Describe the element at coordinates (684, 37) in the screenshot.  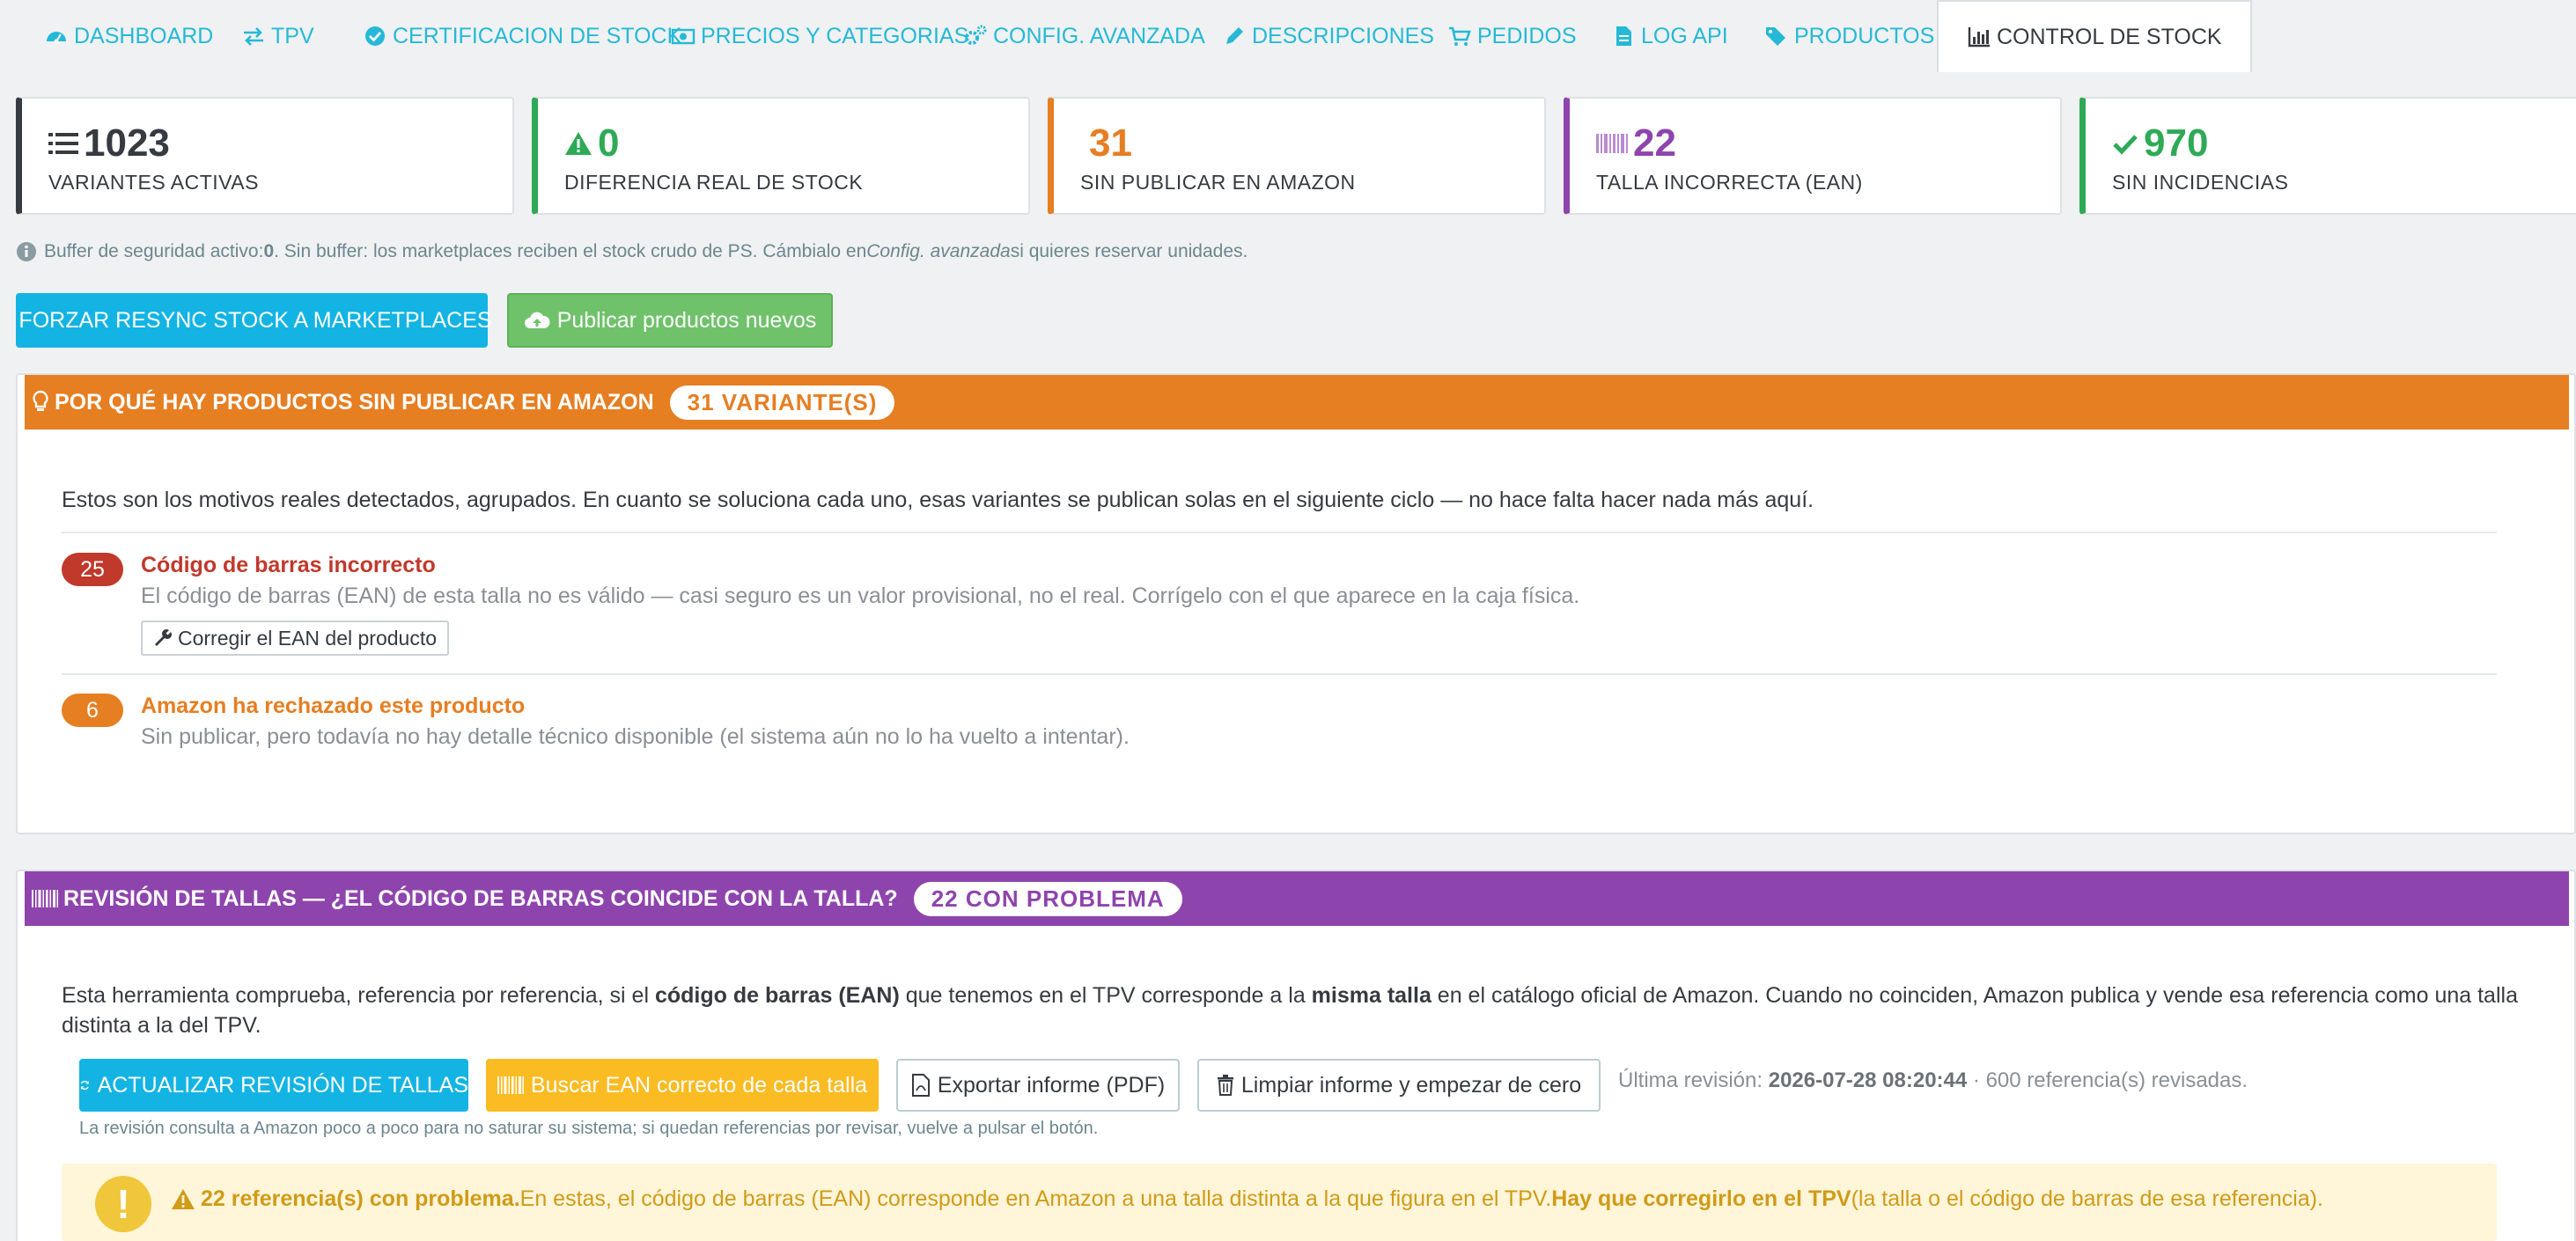
I see `money-icon` at that location.